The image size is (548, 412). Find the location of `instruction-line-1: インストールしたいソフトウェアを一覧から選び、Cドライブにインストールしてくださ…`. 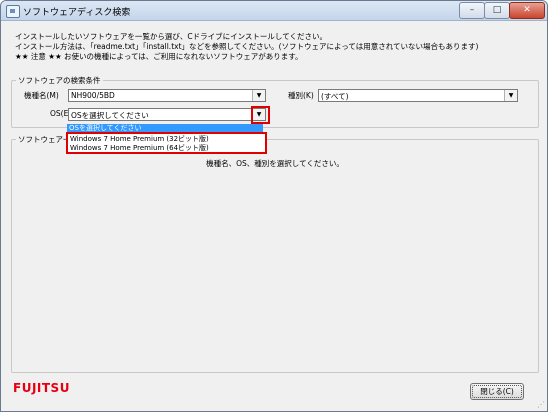

instruction-line-1: インストールしたいソフトウェアを一覧から選び、Cドライブにインストールしてくださ… is located at coordinates (171, 36).